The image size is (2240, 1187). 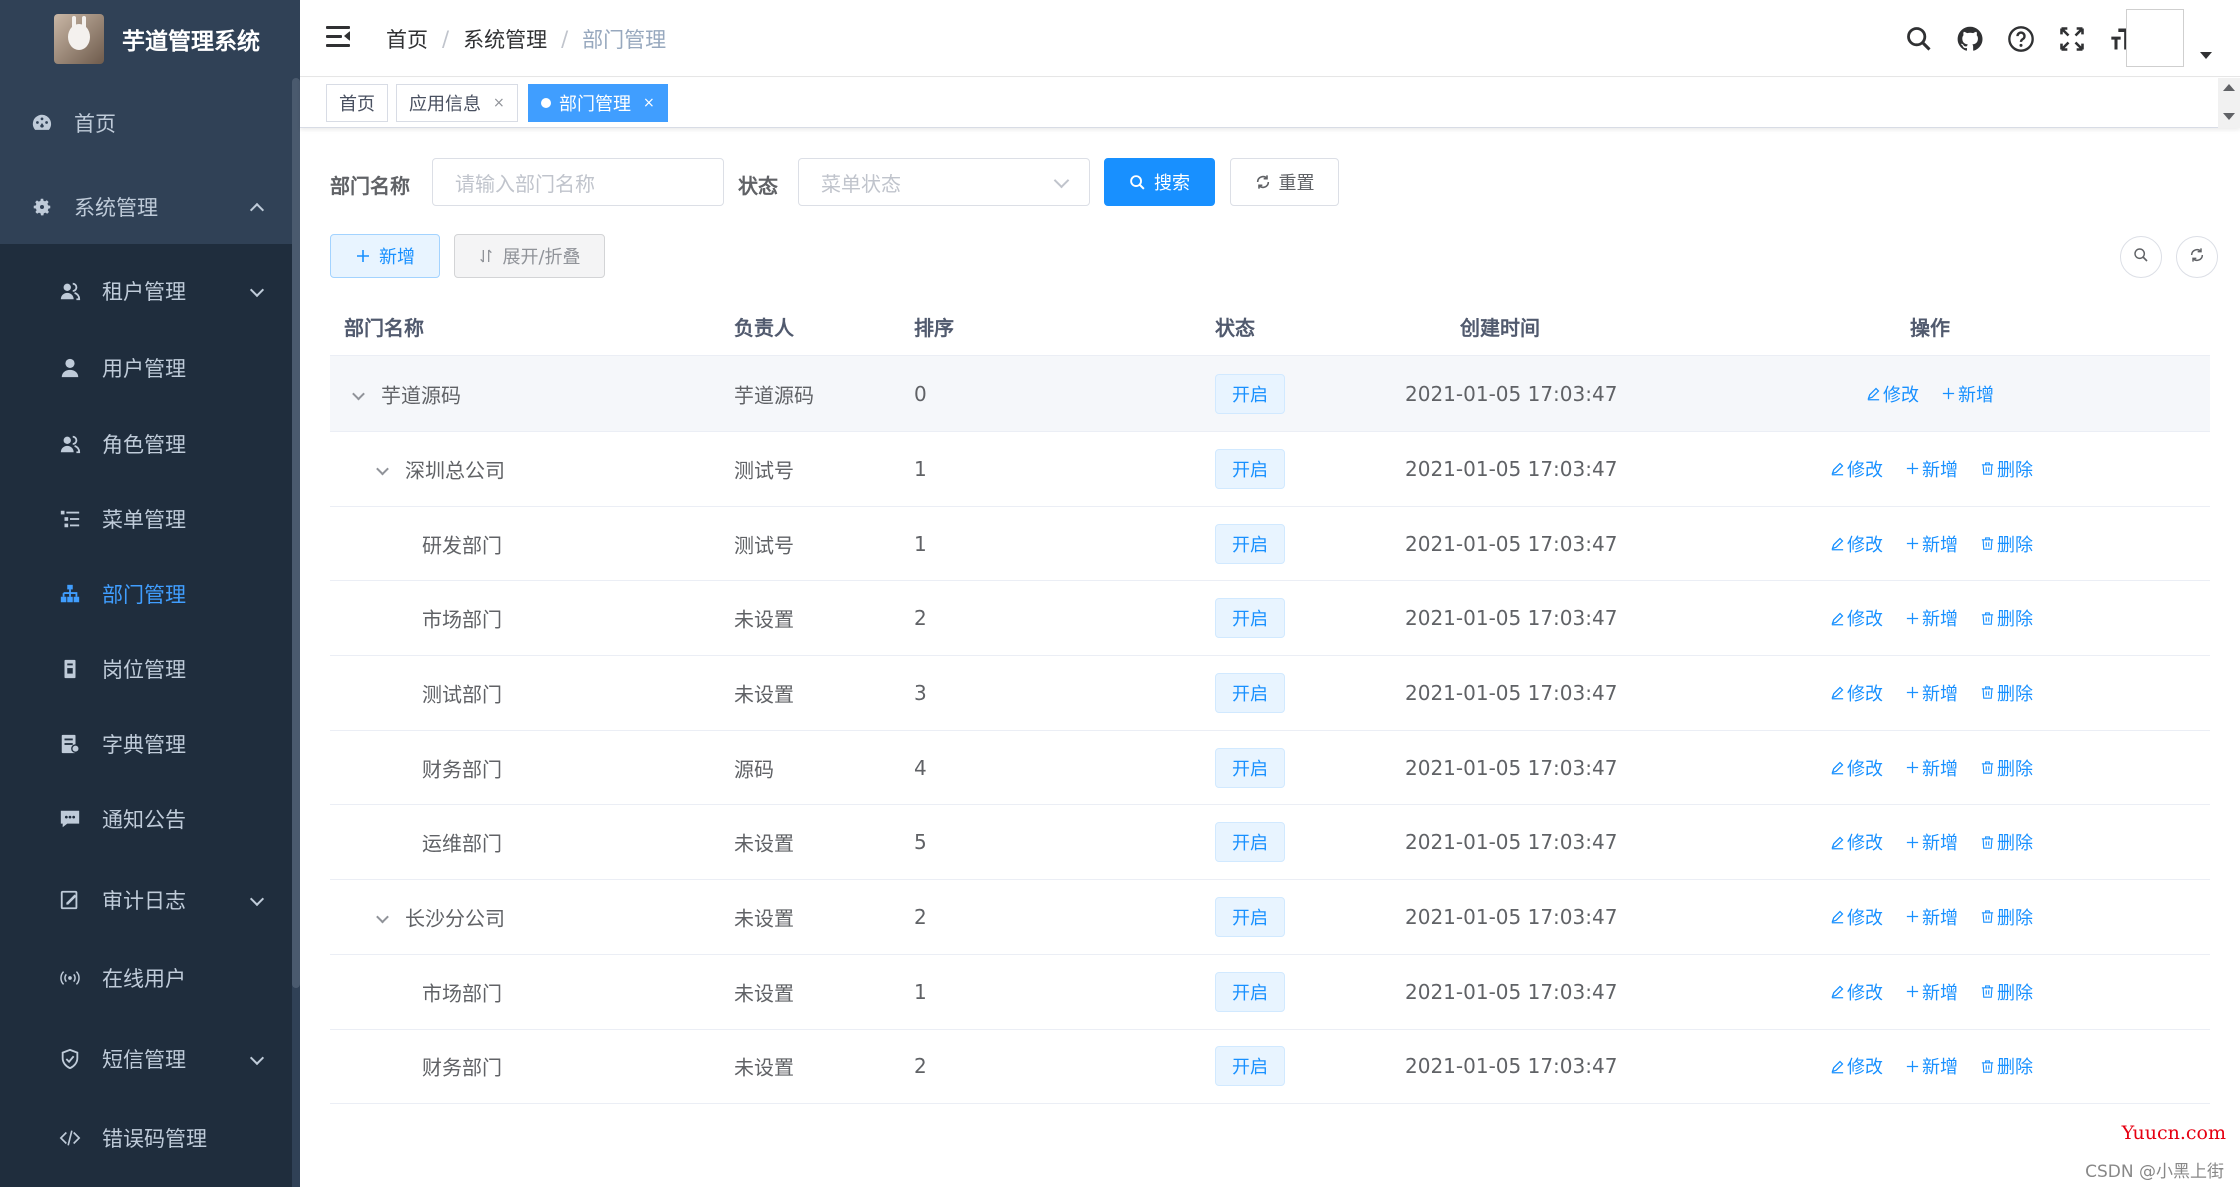 What do you see at coordinates (146, 743) in the screenshot?
I see `sidebar-item-dict: 字典管理` at bounding box center [146, 743].